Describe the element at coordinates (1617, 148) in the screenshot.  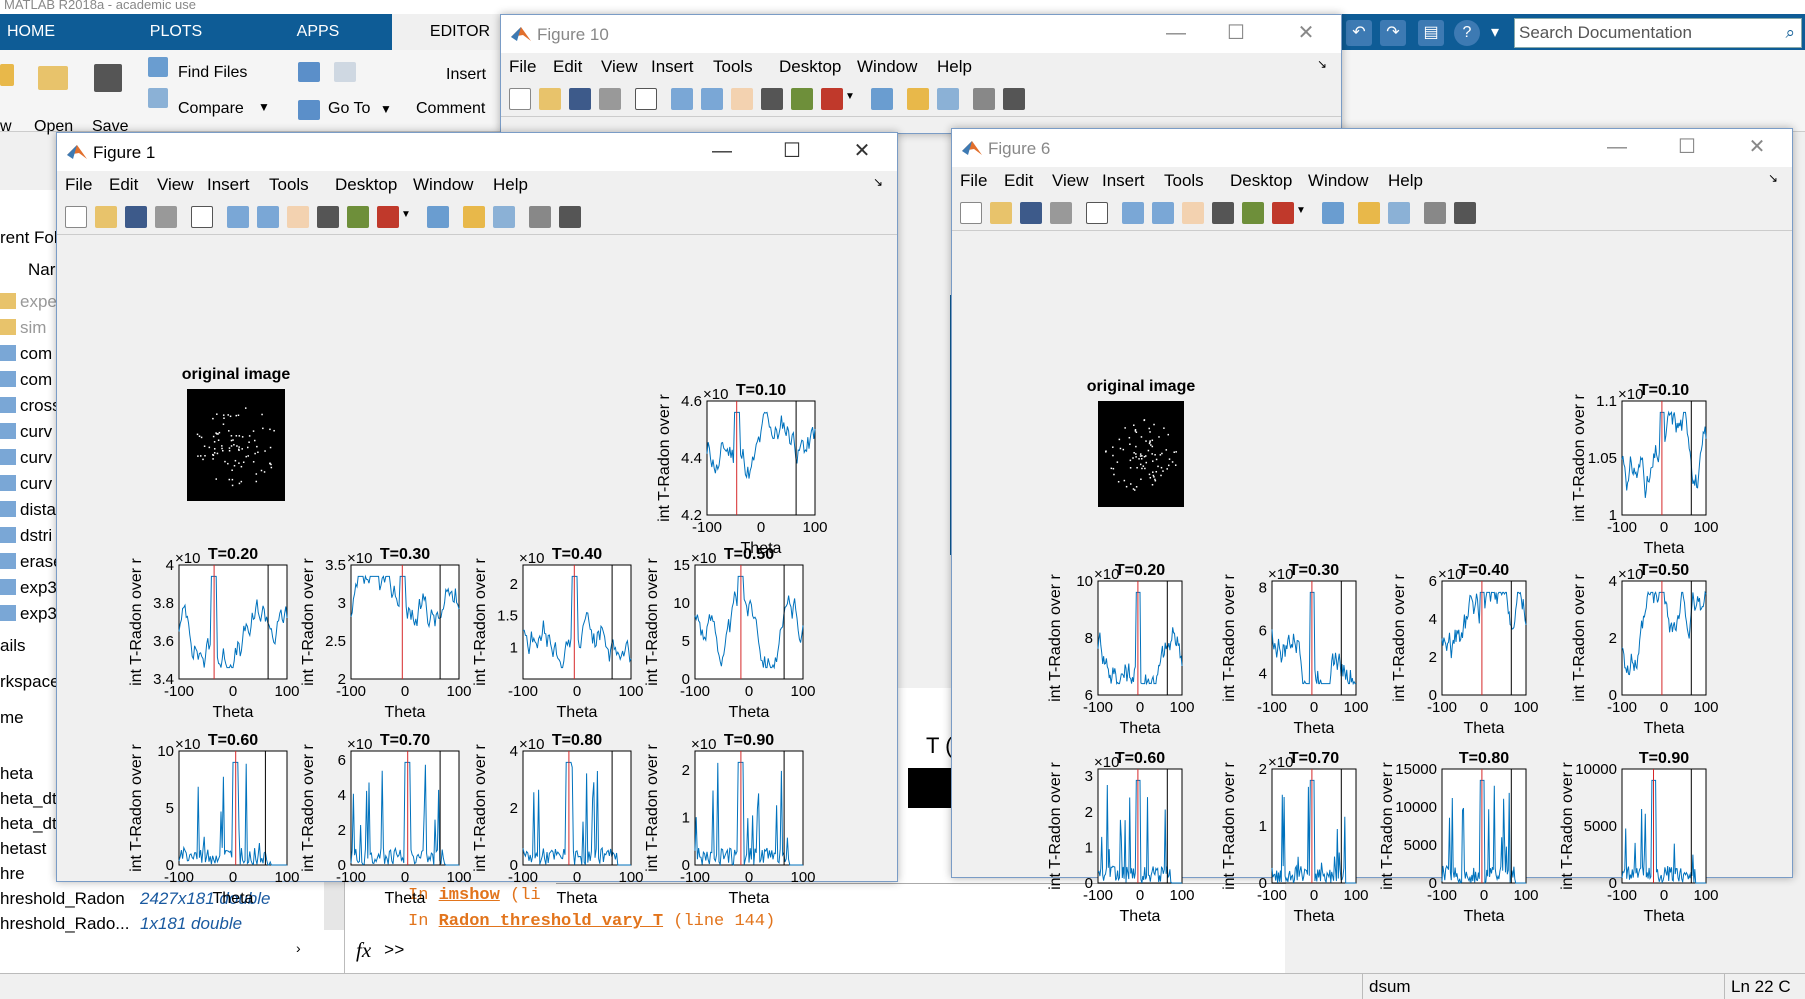
I see `minimize-icon: —` at that location.